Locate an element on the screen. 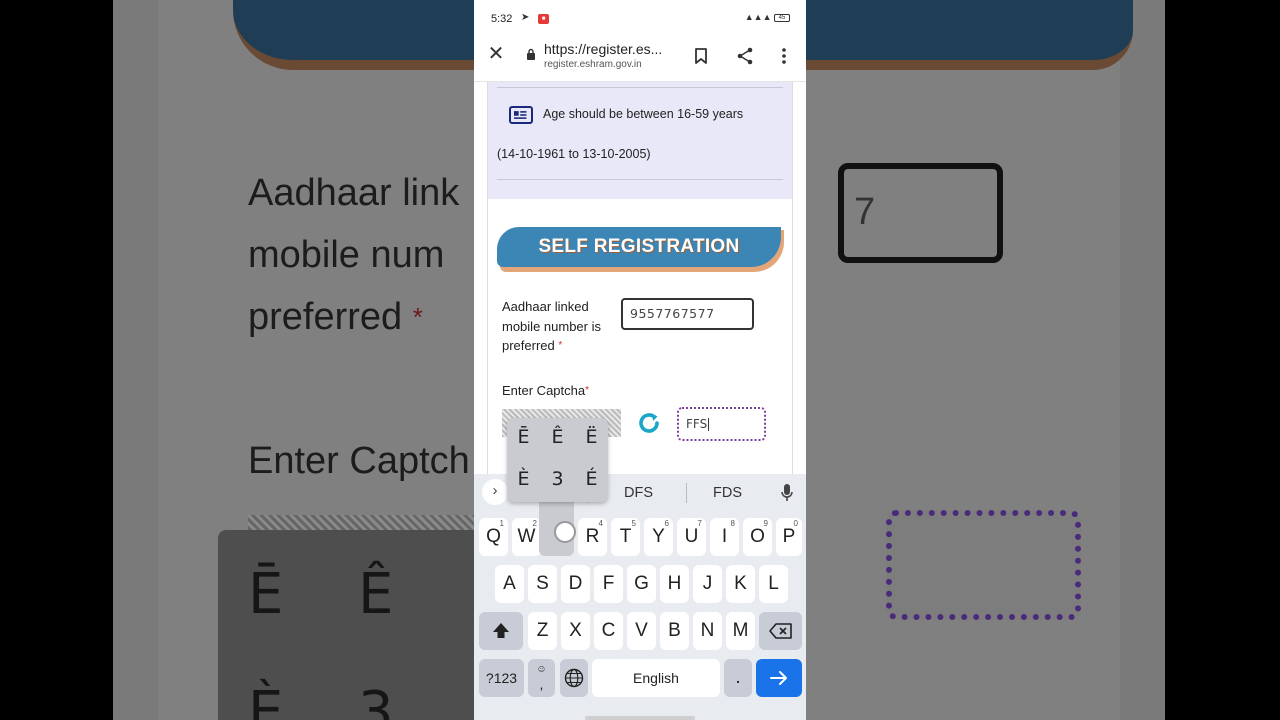 The height and width of the screenshot is (720, 1280). backspace-icon is located at coordinates (780, 631).